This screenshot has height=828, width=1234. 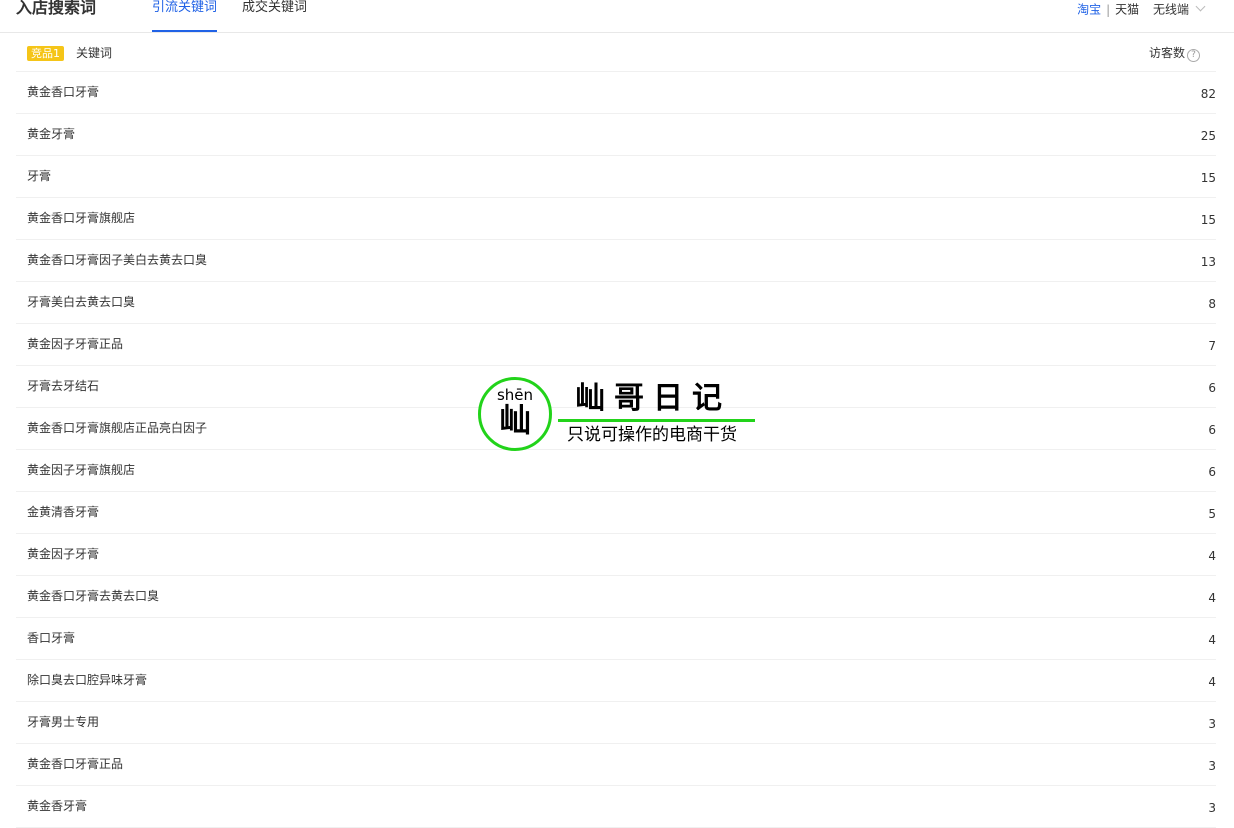 What do you see at coordinates (51, 134) in the screenshot?
I see `keyword-cell: 黄金牙膏` at bounding box center [51, 134].